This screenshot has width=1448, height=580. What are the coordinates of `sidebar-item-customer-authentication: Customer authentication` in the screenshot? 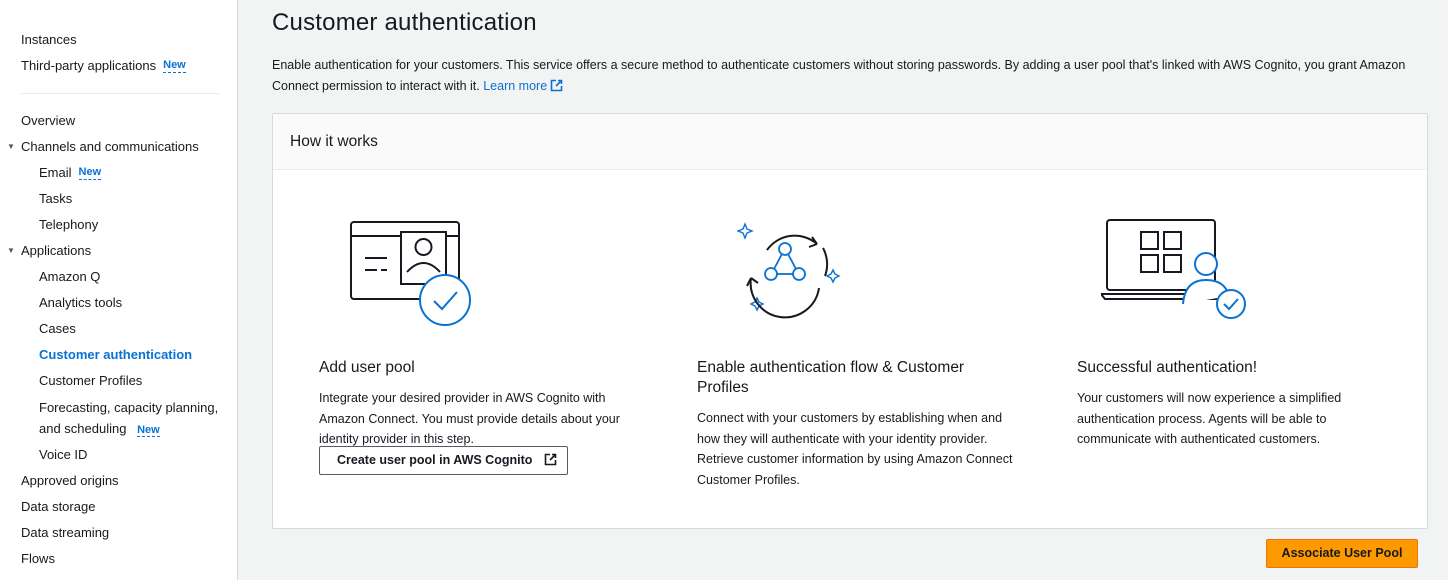 It's located at (118, 355).